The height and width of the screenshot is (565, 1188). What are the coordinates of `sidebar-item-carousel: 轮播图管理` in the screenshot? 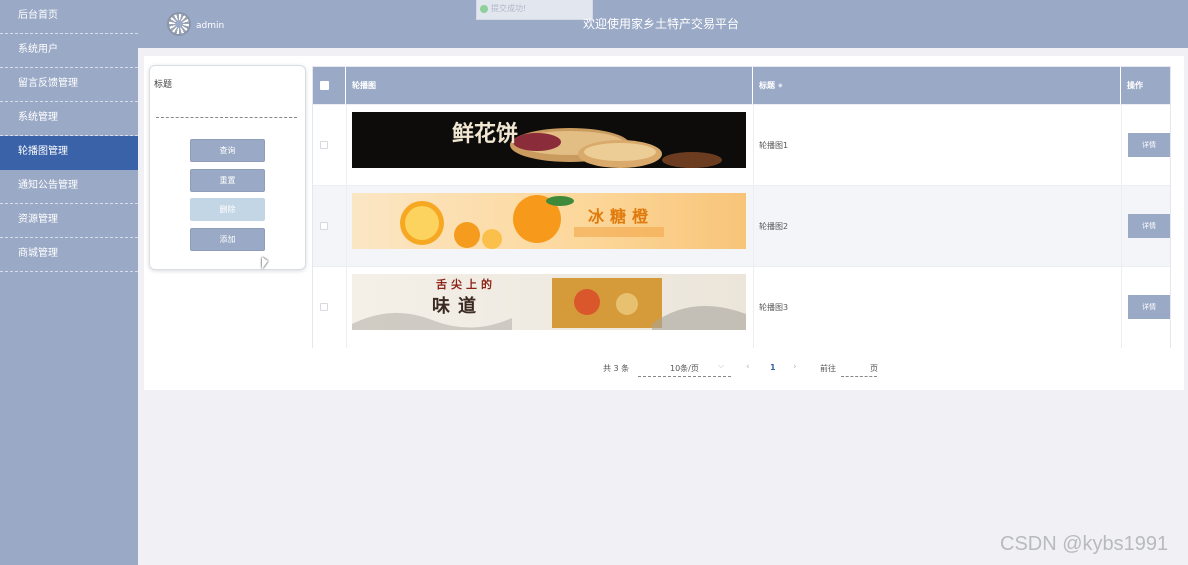 It's located at (69, 153).